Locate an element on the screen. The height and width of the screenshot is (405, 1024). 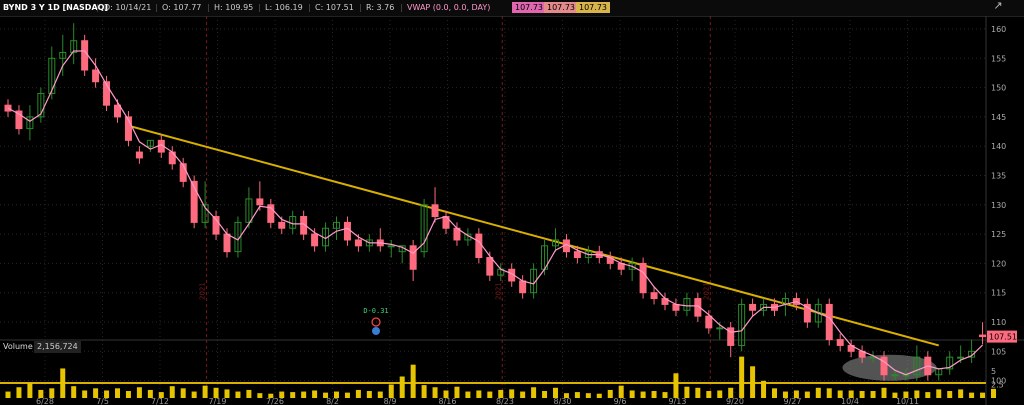
date-tick-label: 8/2 is located at coordinates (332, 401).